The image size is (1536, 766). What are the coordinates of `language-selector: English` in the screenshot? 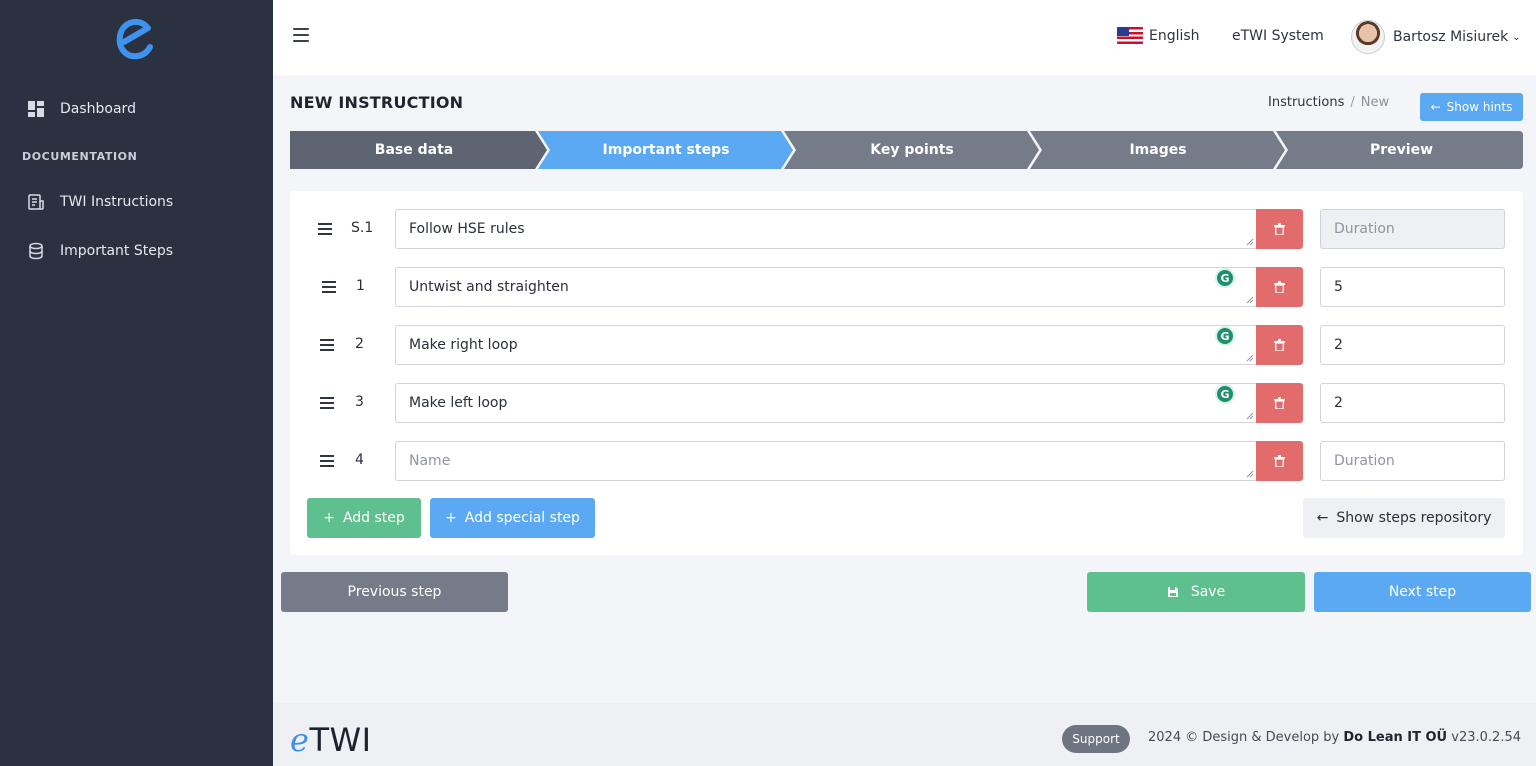 It's located at (1158, 35).